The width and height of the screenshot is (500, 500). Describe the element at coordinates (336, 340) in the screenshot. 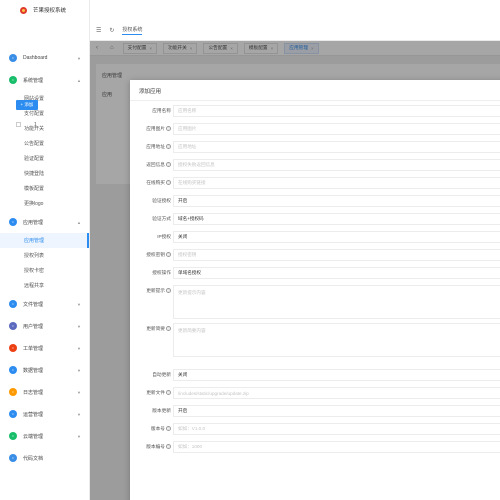

I see `form-textarea: 更新简要内容` at that location.